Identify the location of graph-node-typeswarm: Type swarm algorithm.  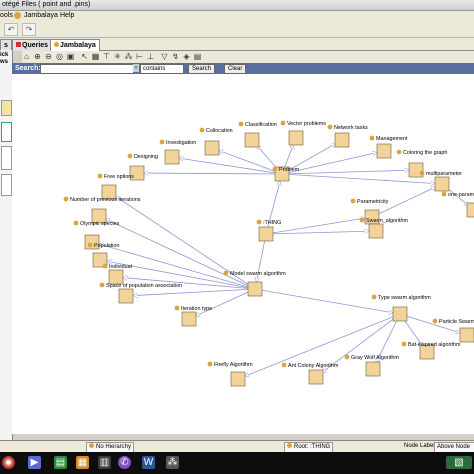
(401, 308).